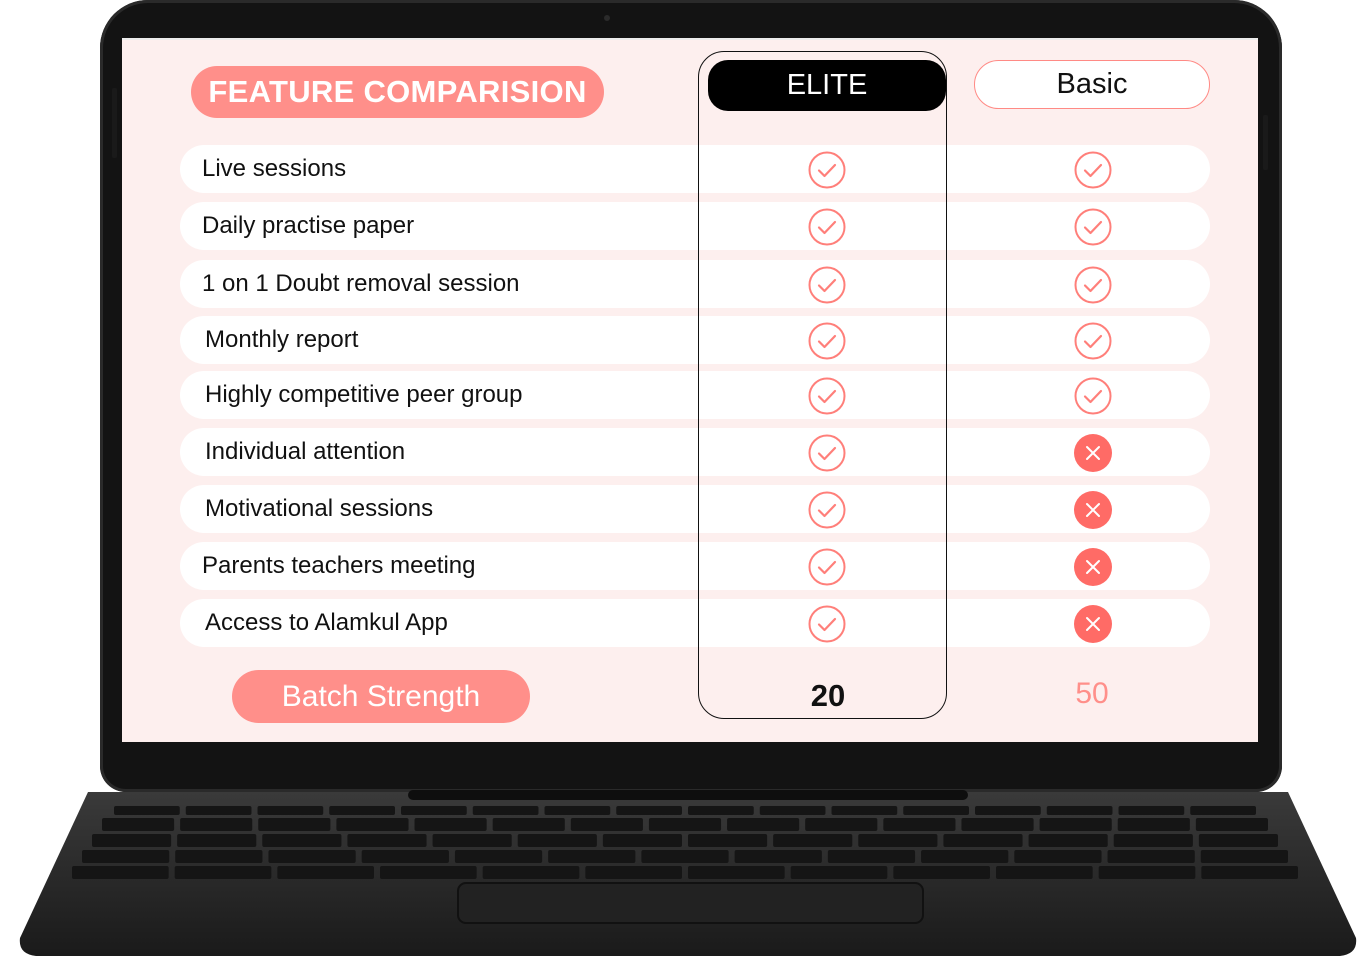  What do you see at coordinates (361, 283) in the screenshot?
I see `feature-label: 1 on 1 Doubt removal session` at bounding box center [361, 283].